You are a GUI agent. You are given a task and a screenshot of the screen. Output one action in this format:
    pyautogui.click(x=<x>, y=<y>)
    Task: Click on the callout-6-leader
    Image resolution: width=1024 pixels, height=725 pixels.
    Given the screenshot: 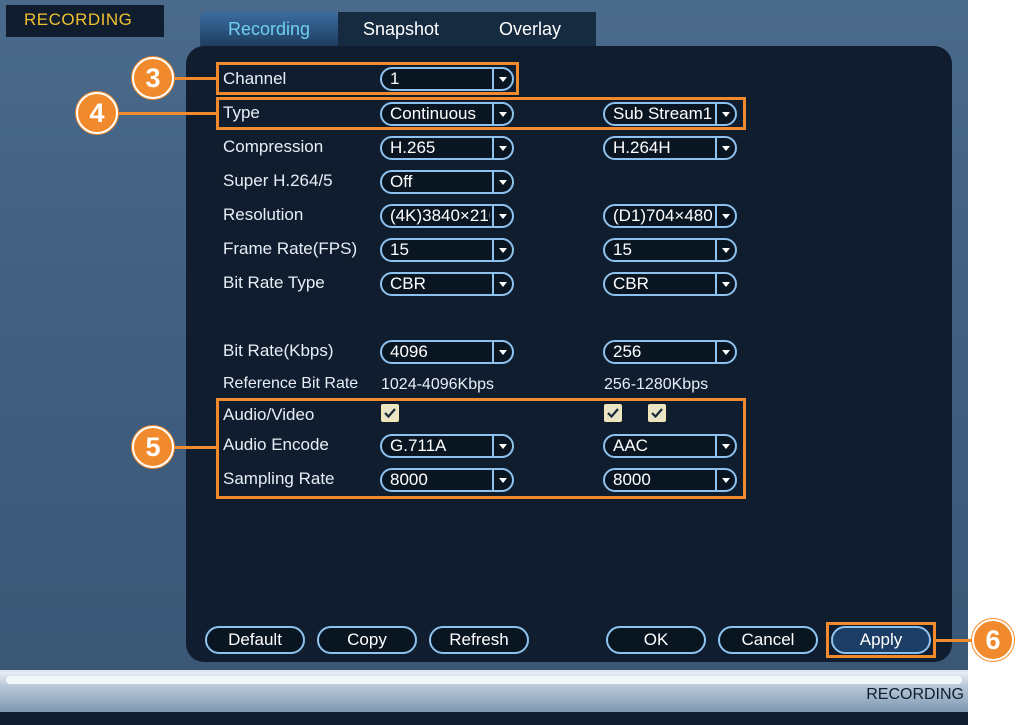 What is the action you would take?
    pyautogui.click(x=954, y=640)
    